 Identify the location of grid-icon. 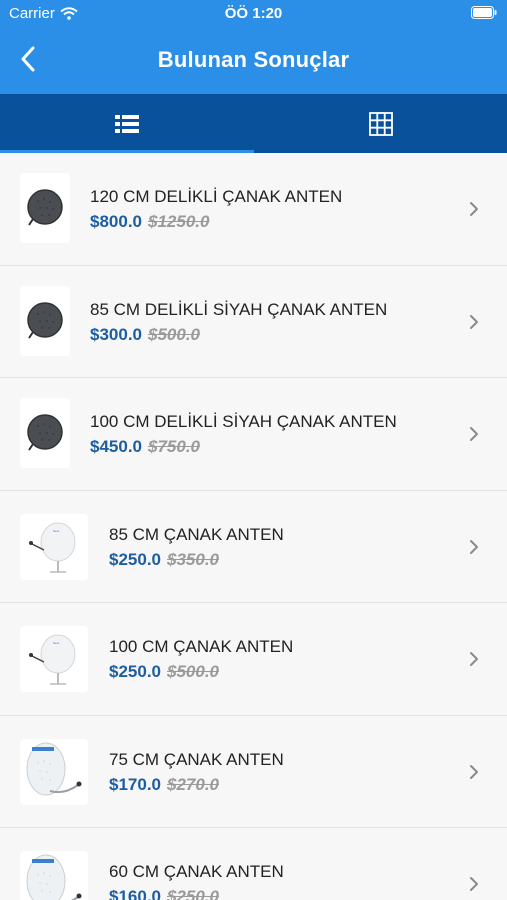
(380, 123).